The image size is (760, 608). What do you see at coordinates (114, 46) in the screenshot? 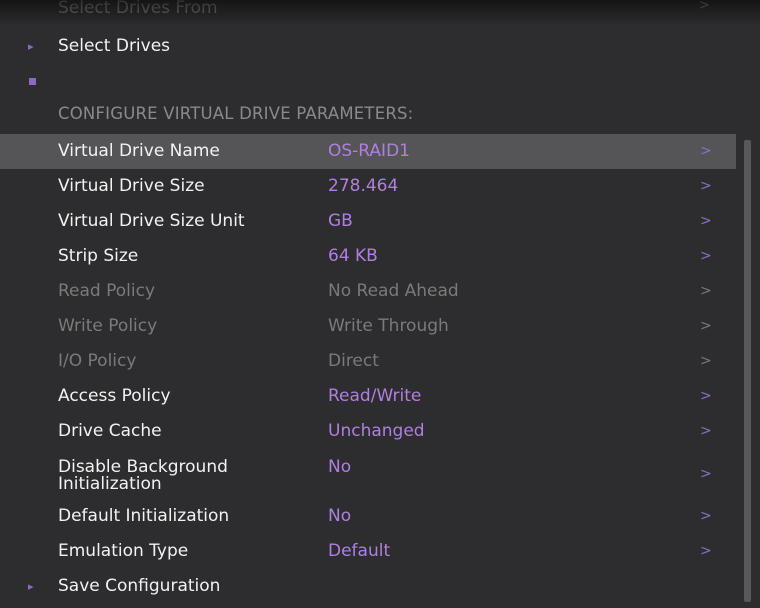
I see `nav-item-label: Select Drives` at bounding box center [114, 46].